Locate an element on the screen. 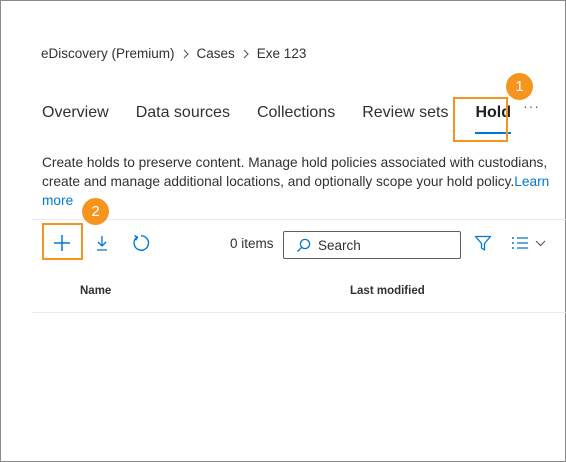 The height and width of the screenshot is (462, 566). tab-overview: Overview is located at coordinates (75, 113).